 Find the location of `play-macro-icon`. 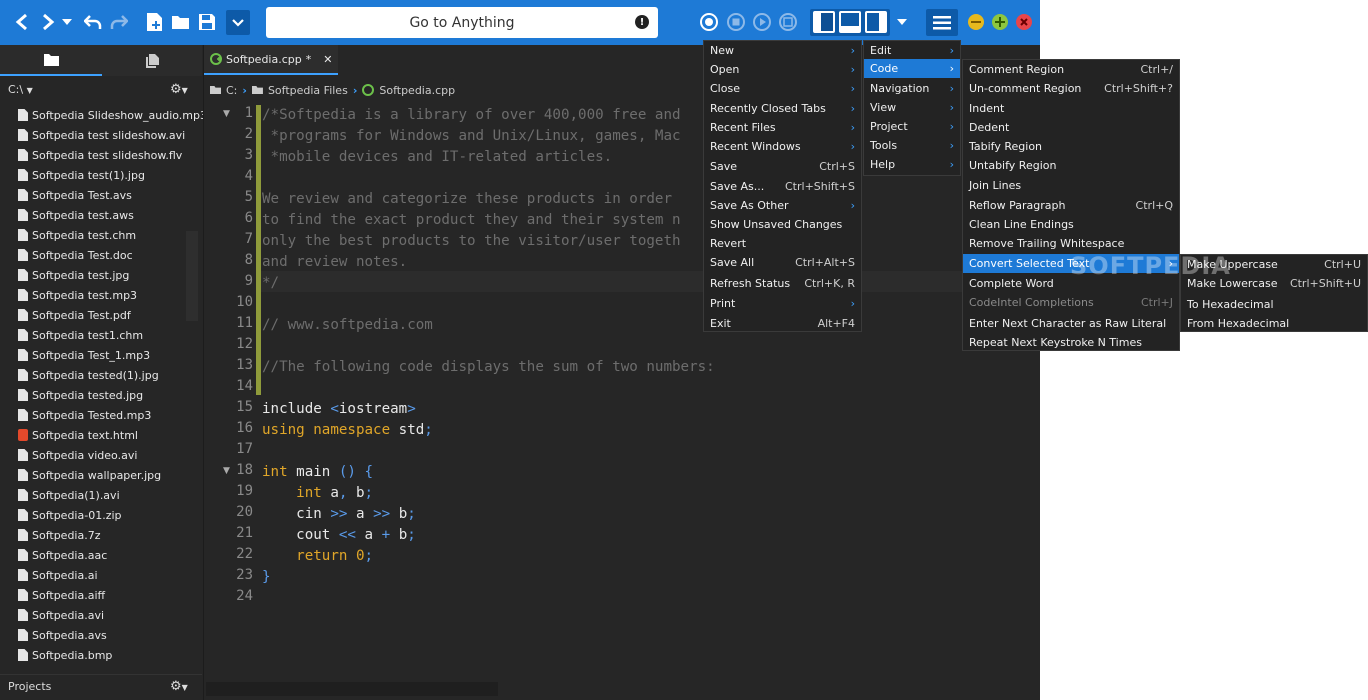

play-macro-icon is located at coordinates (762, 22).